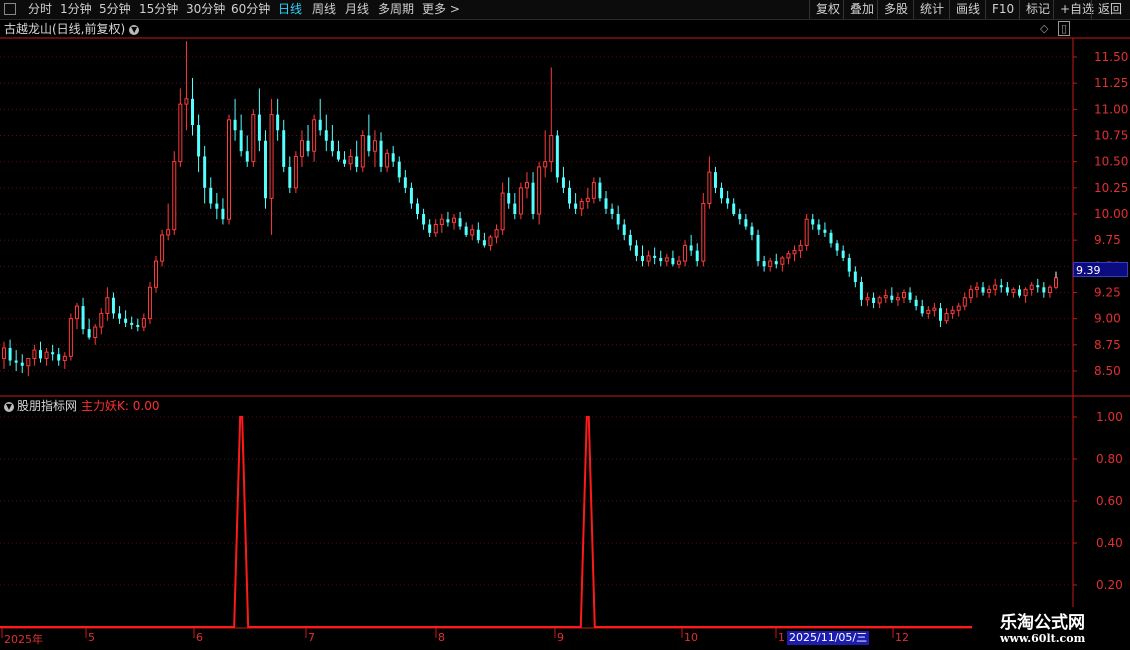 This screenshot has width=1130, height=650. What do you see at coordinates (1111, 162) in the screenshot?
I see `price-tick-label: 10.50` at bounding box center [1111, 162].